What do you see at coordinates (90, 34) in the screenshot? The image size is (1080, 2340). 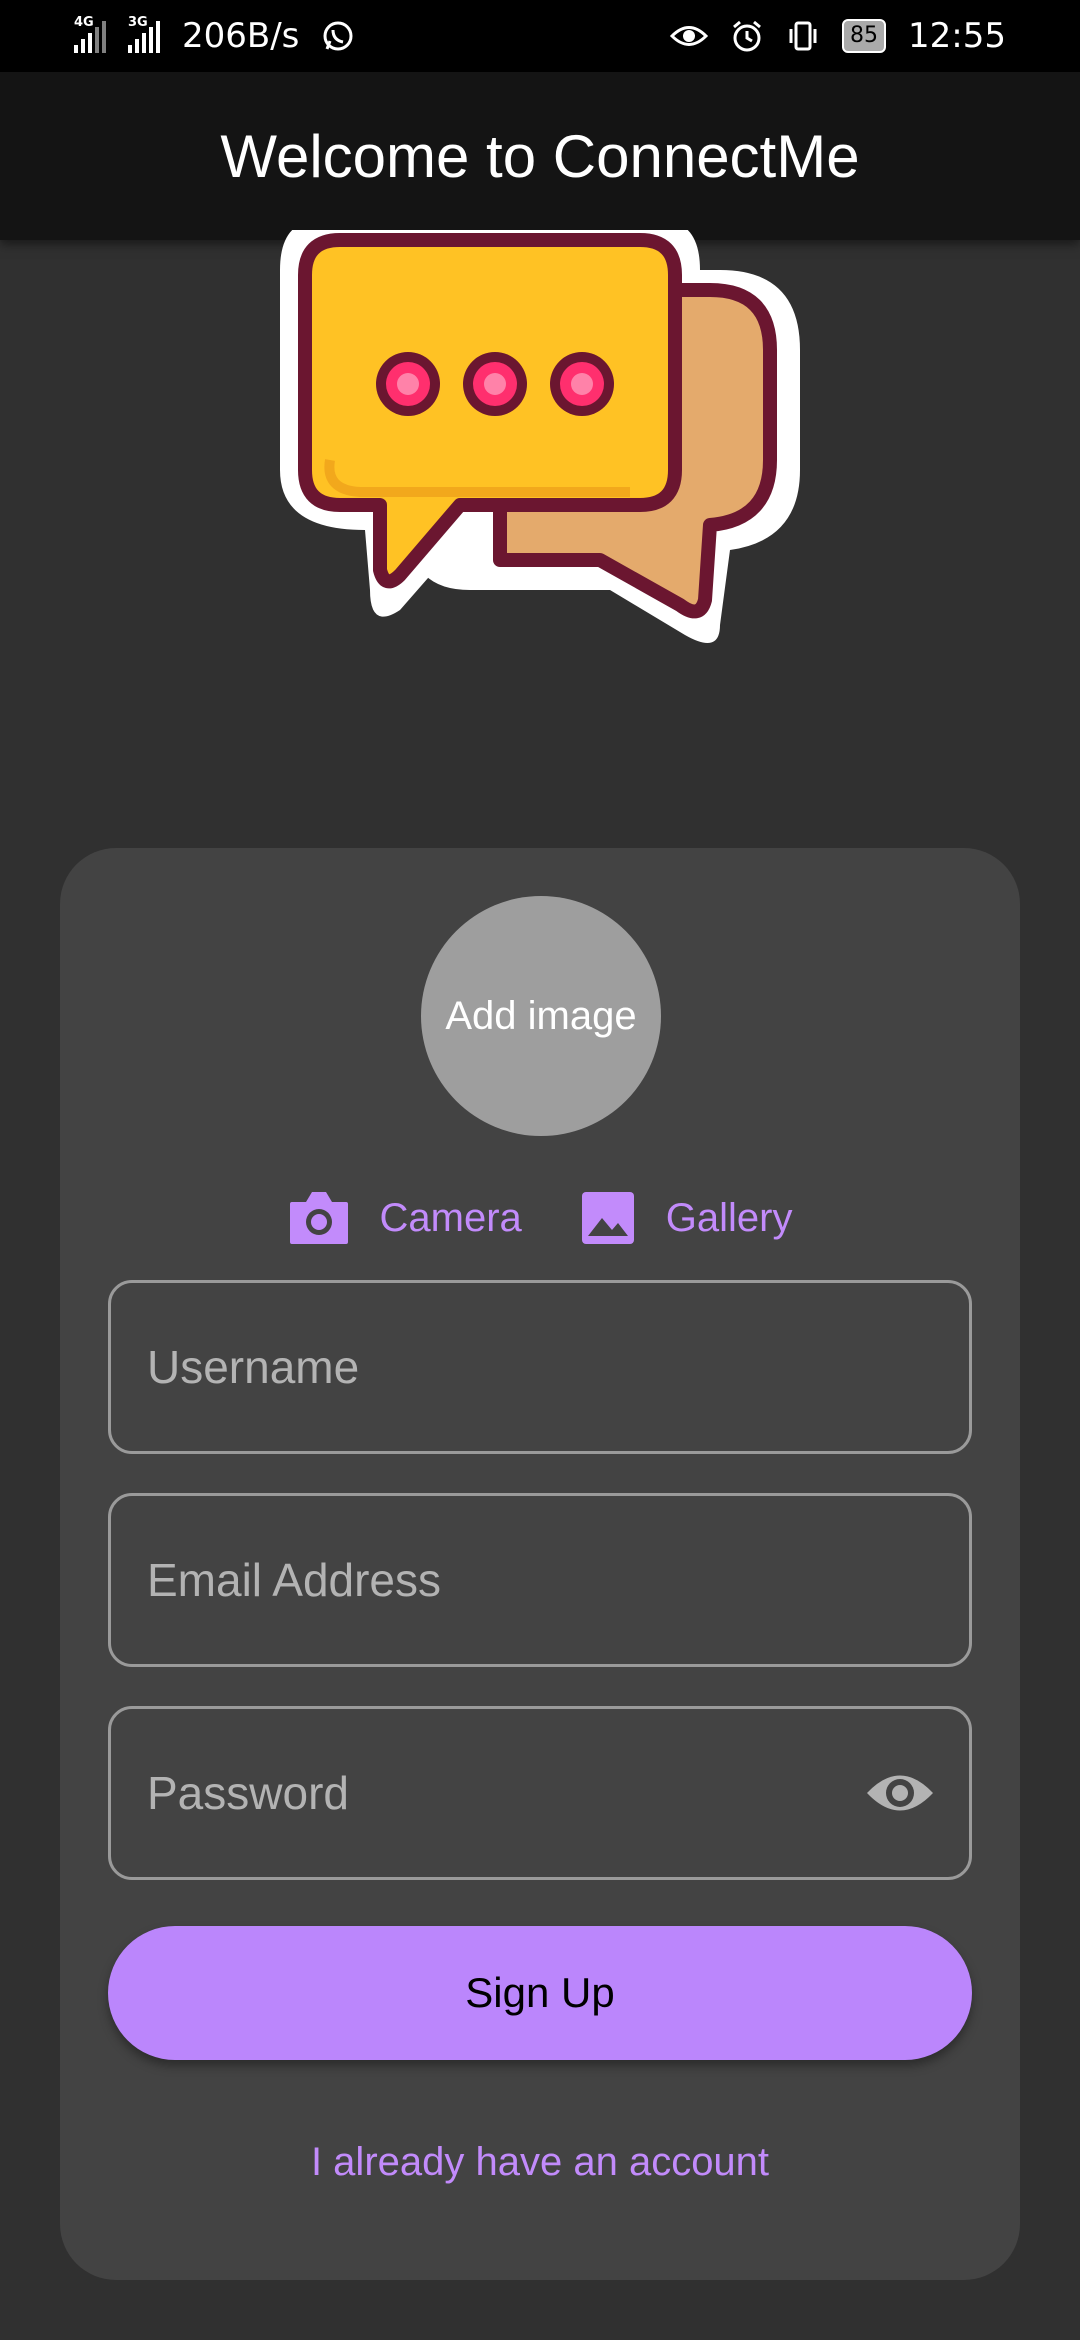 I see `signal-4g-icon: 4G` at bounding box center [90, 34].